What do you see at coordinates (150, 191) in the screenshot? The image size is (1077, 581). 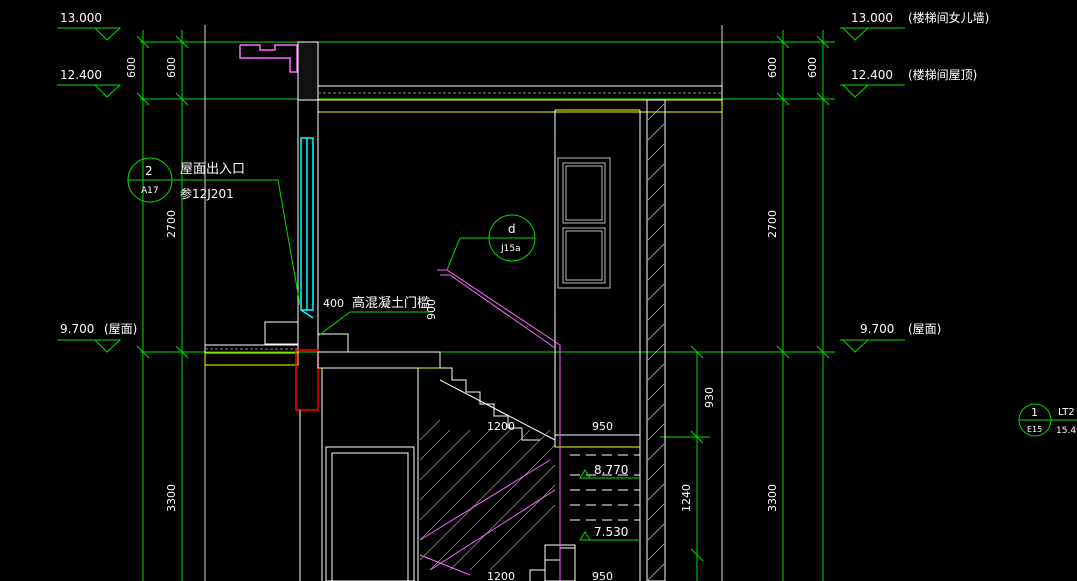 I see `callout-sheet: A17` at bounding box center [150, 191].